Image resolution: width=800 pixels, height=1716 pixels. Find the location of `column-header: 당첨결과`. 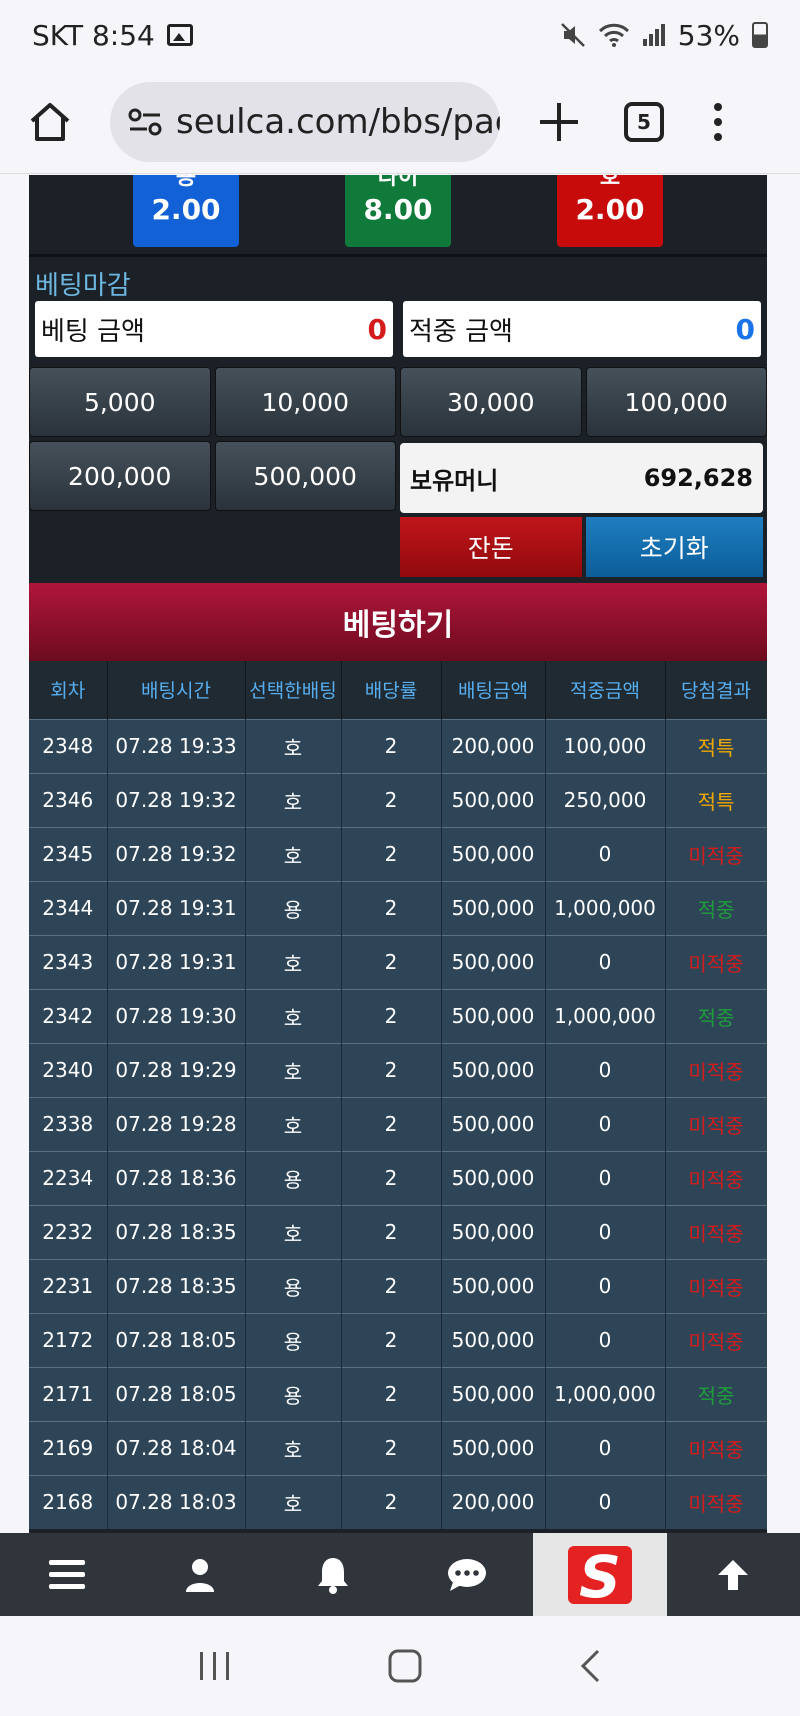

column-header: 당첨결과 is located at coordinates (716, 690).